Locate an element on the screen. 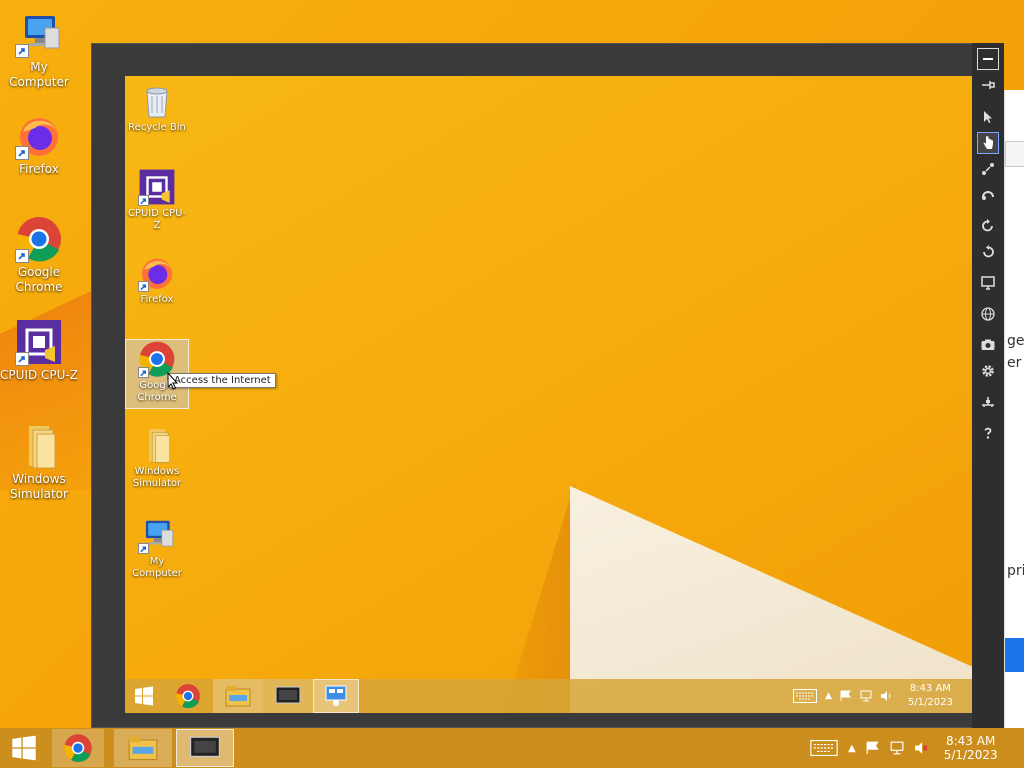 The width and height of the screenshot is (1024, 768). sim-icon-my-computer: My Computer is located at coordinates (157, 548).